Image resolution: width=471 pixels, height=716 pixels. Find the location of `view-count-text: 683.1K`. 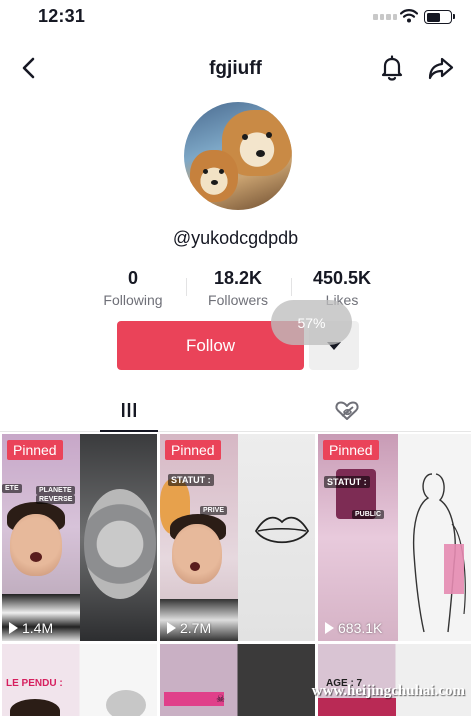

view-count-text: 683.1K is located at coordinates (360, 628).